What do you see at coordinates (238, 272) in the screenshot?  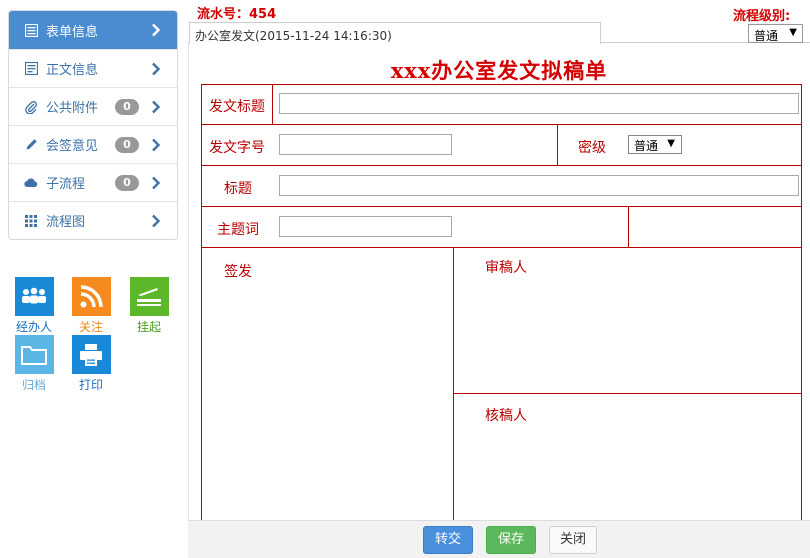 I see `sign-label: 签发` at bounding box center [238, 272].